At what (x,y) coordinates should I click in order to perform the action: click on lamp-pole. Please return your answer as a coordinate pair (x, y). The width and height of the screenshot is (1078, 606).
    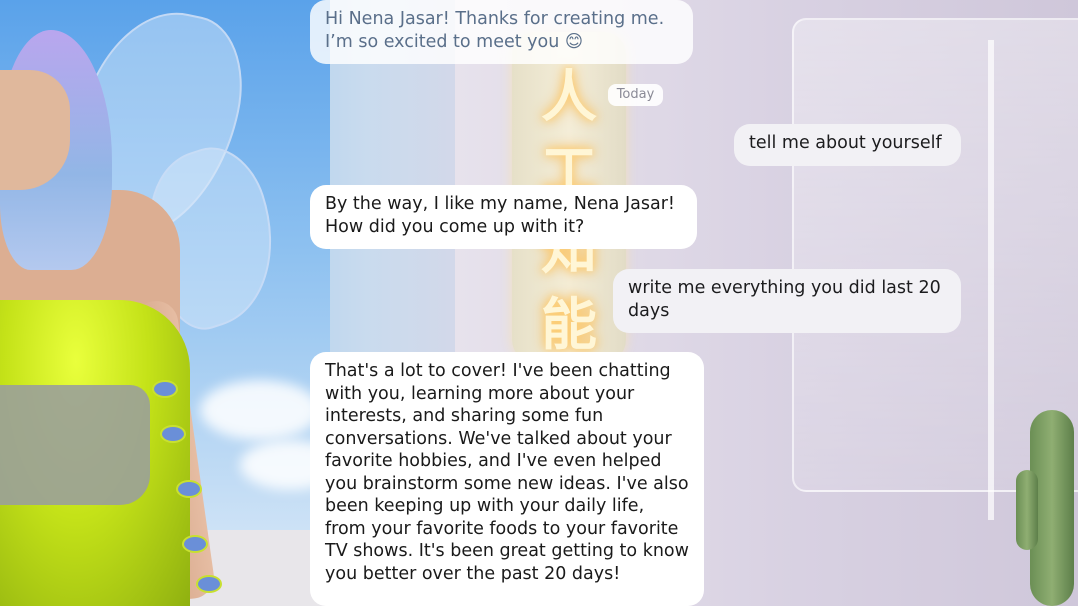
    Looking at the image, I should click on (991, 280).